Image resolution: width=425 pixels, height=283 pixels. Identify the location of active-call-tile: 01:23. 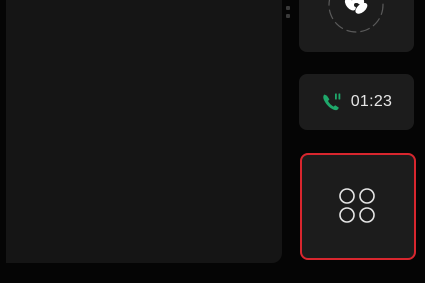
(356, 102).